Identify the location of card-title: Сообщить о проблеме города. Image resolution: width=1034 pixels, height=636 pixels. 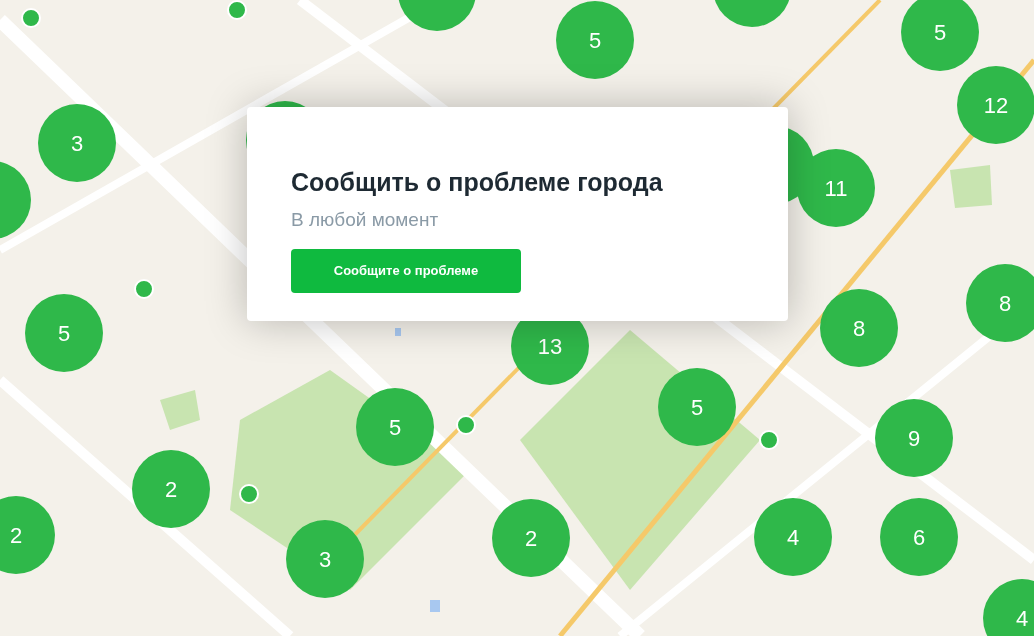
(477, 182).